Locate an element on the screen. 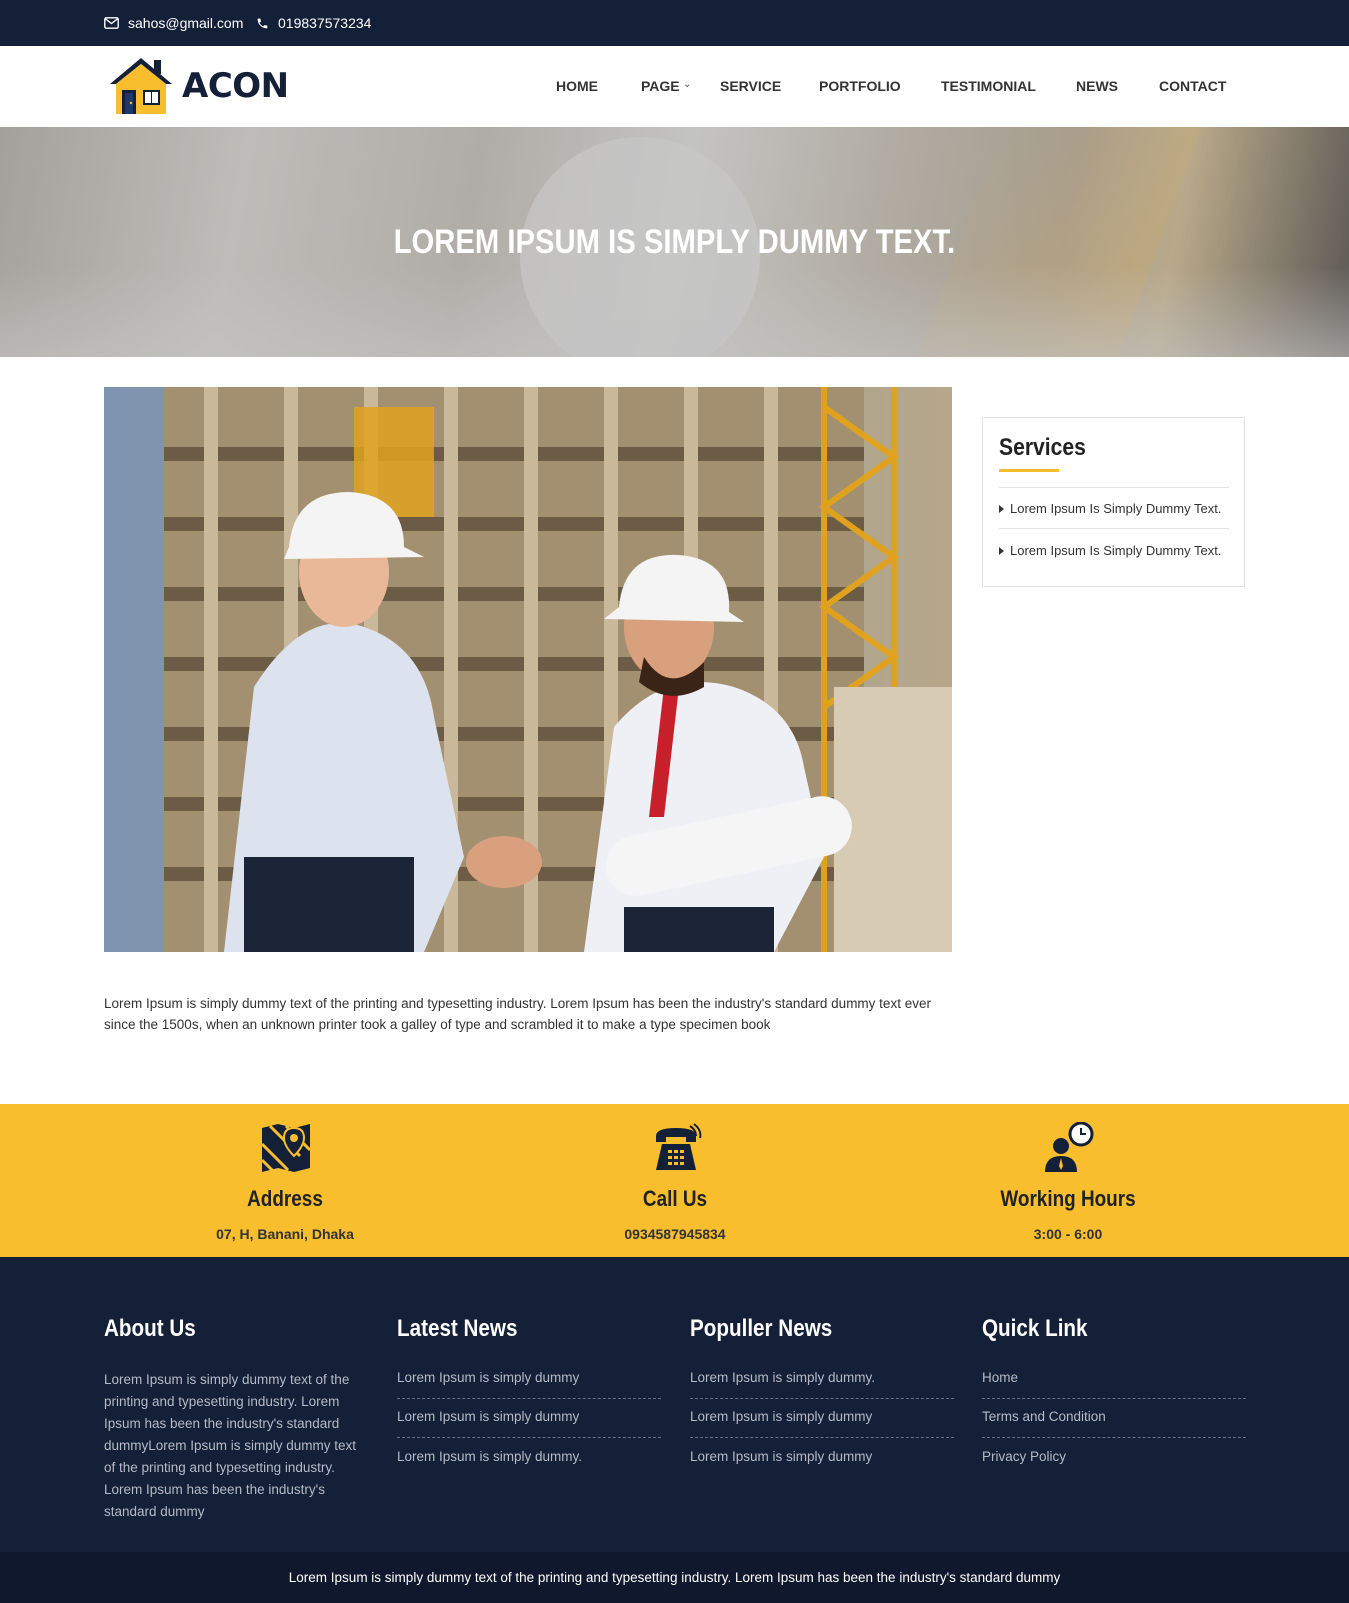 This screenshot has height=1603, width=1349. info-hours-title: Working Hours is located at coordinates (1068, 1198).